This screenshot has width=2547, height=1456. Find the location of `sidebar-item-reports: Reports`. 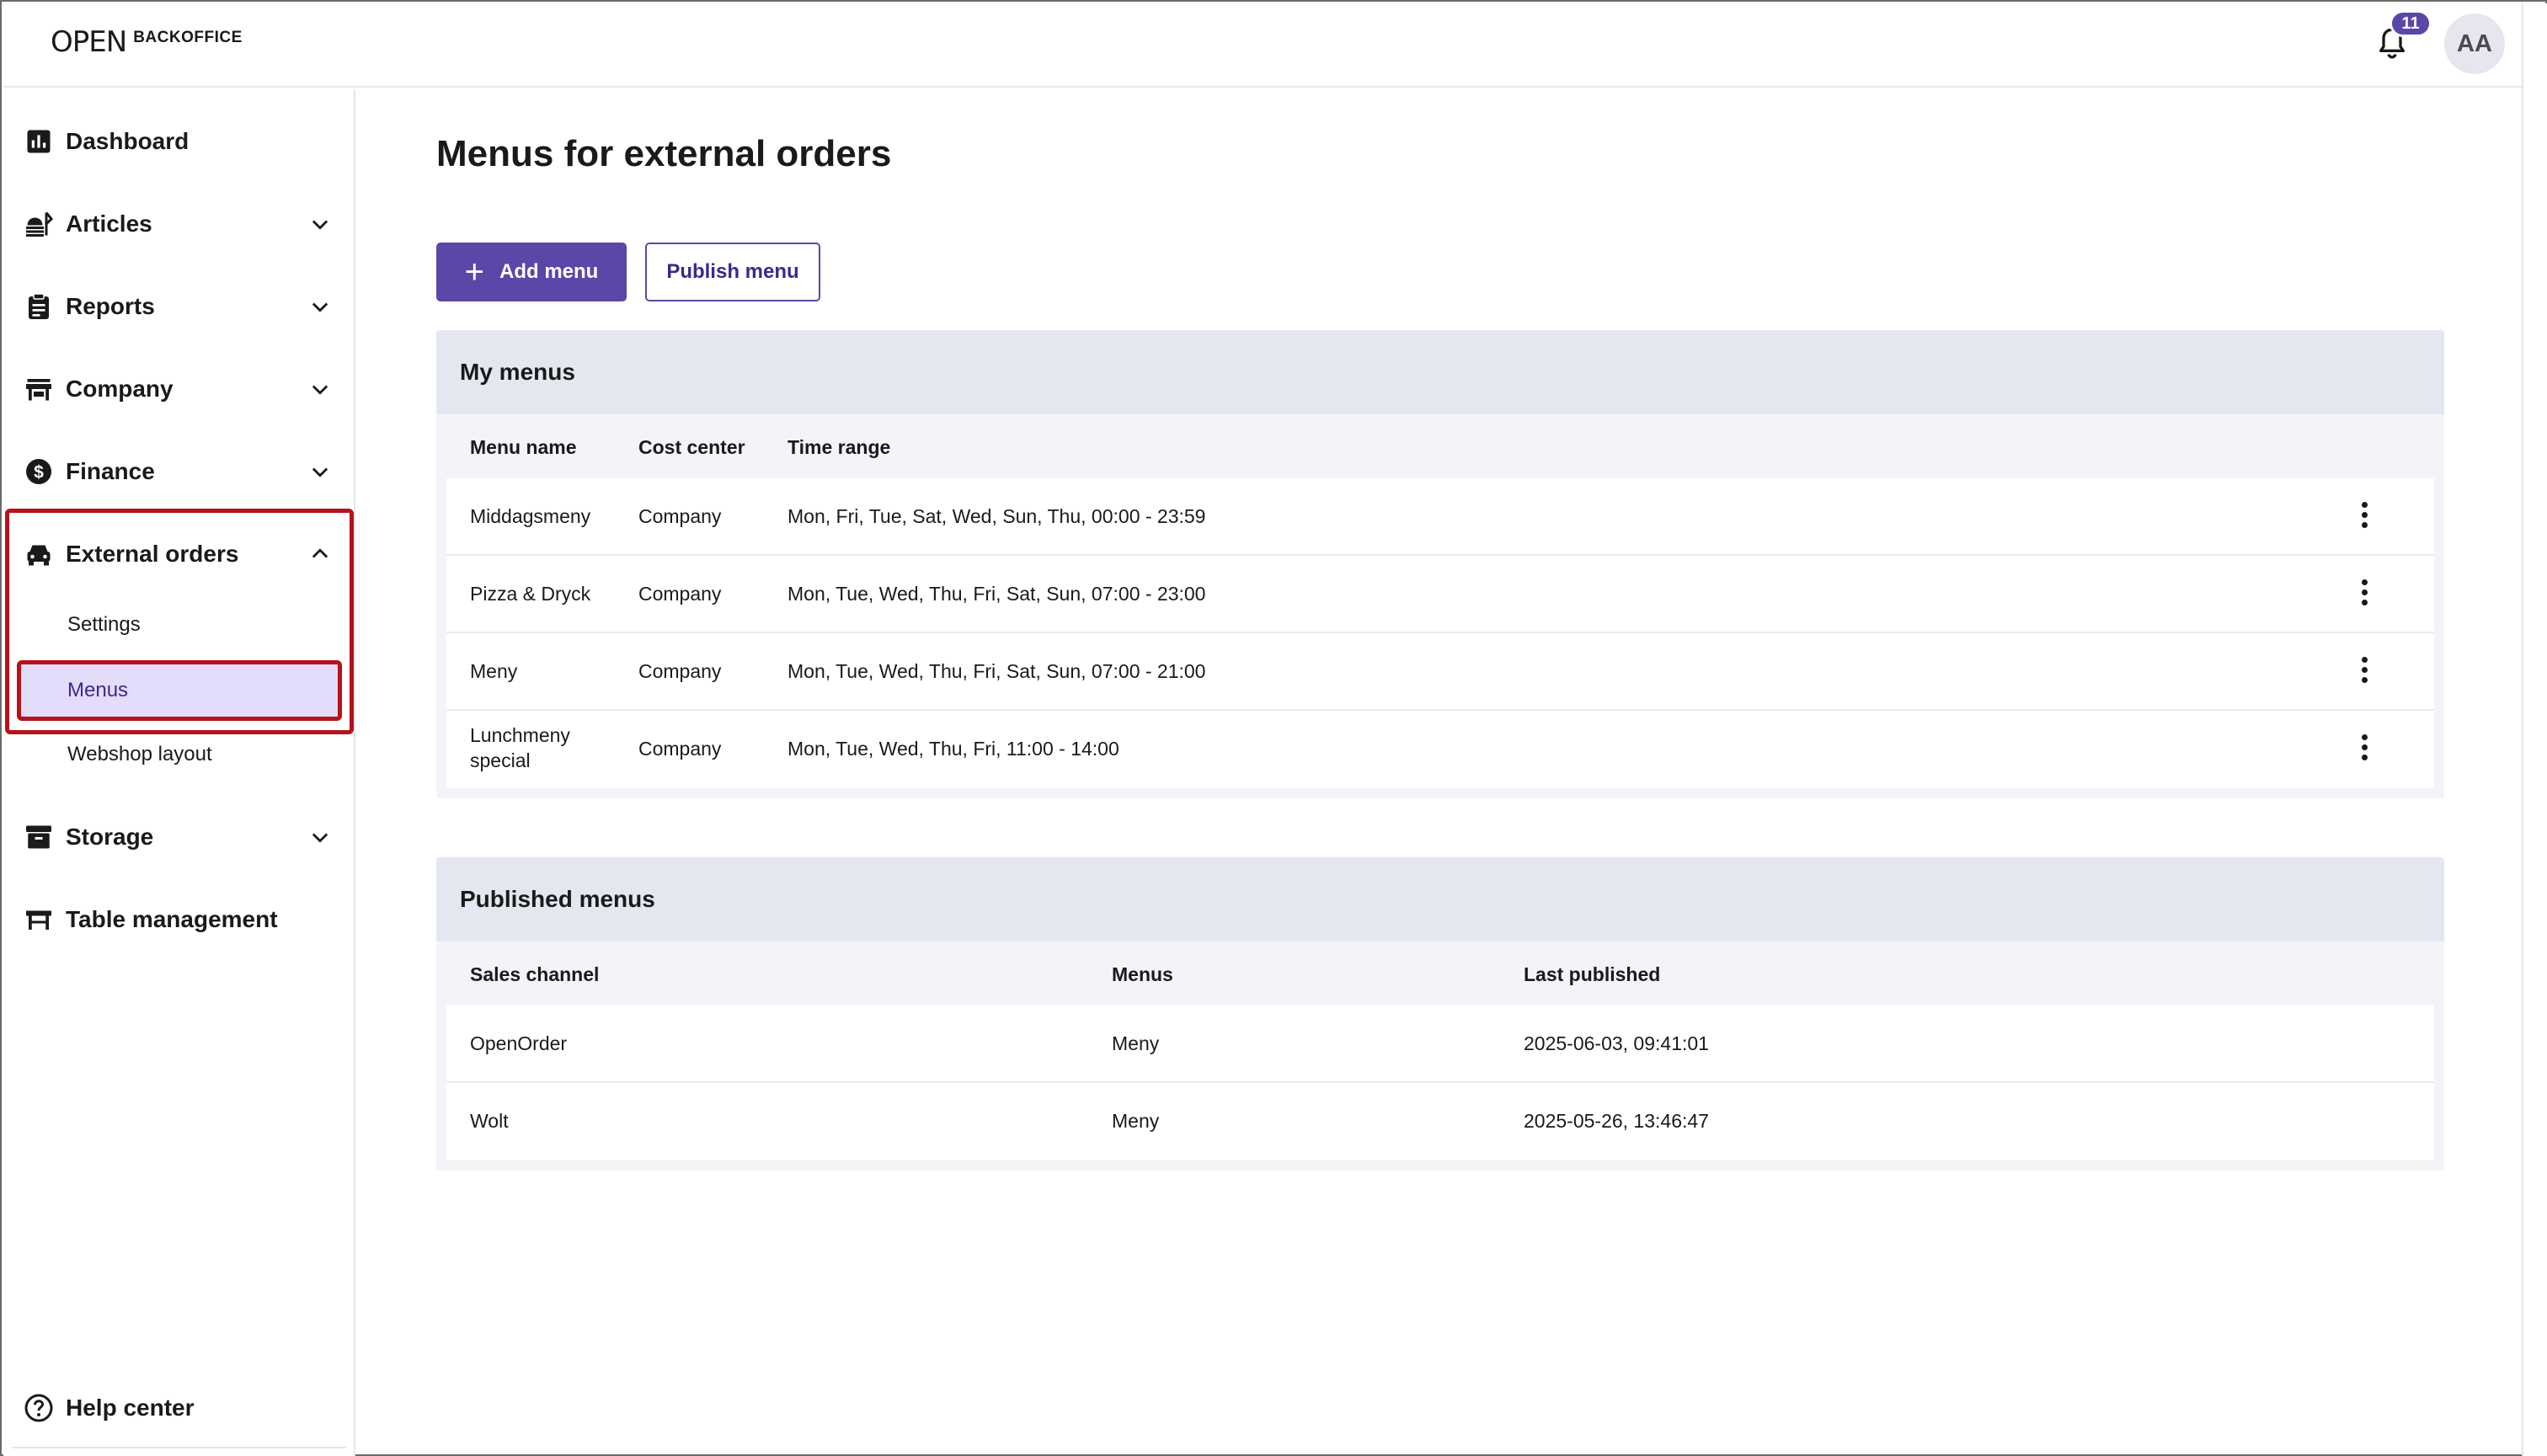

sidebar-item-reports: Reports is located at coordinates (179, 306).